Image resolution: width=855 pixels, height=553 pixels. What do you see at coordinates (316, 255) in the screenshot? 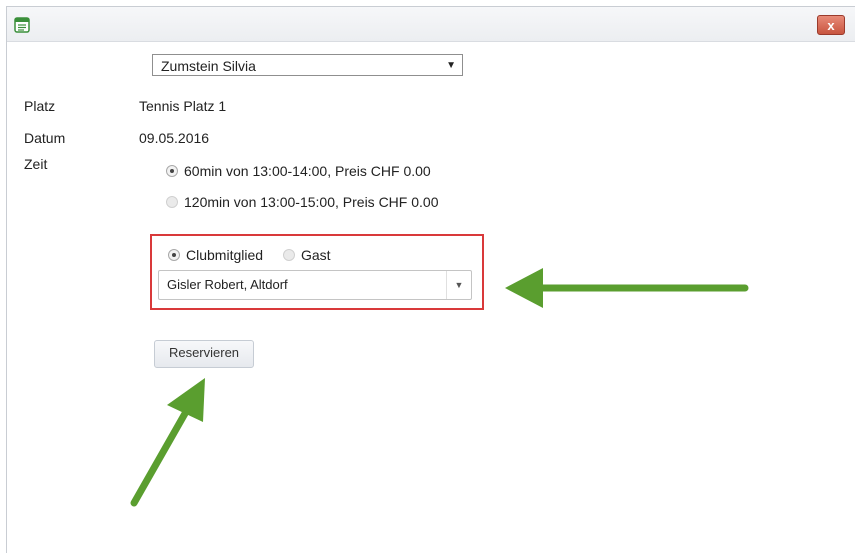
I see `partner-type-label: Gast` at bounding box center [316, 255].